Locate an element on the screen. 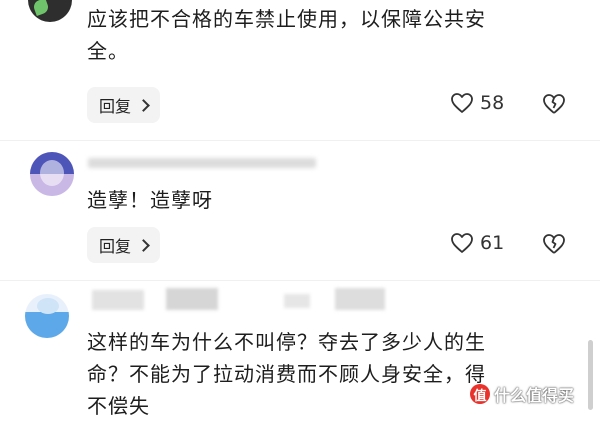 The height and width of the screenshot is (422, 600). comment-line: 全。 is located at coordinates (108, 51).